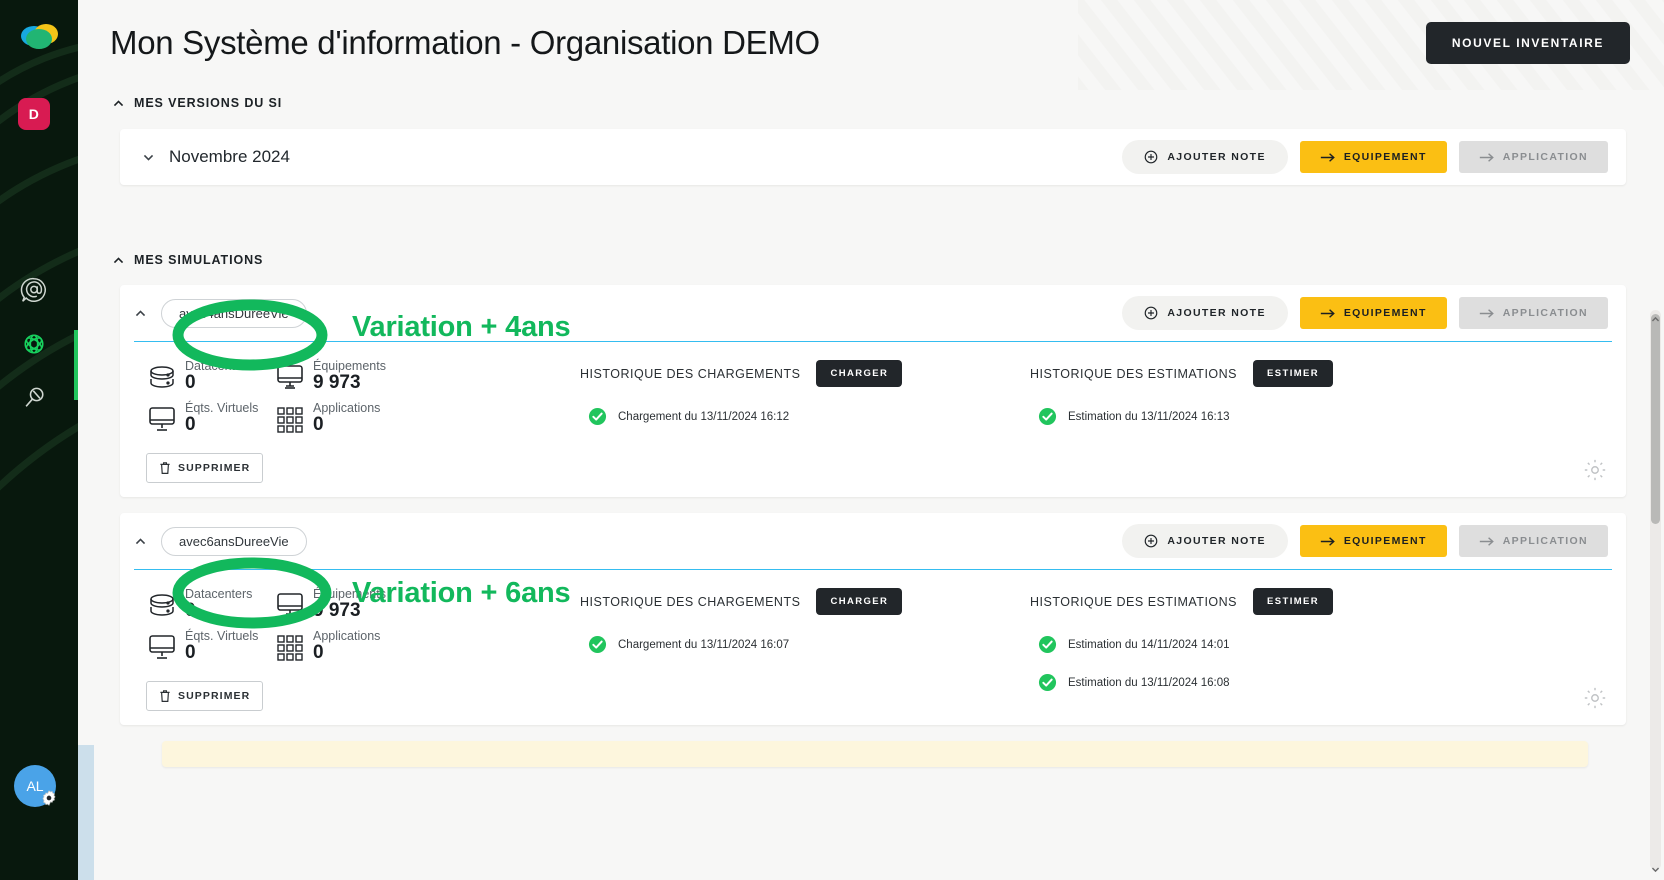 This screenshot has width=1664, height=880. I want to click on org-badge: D, so click(34, 114).